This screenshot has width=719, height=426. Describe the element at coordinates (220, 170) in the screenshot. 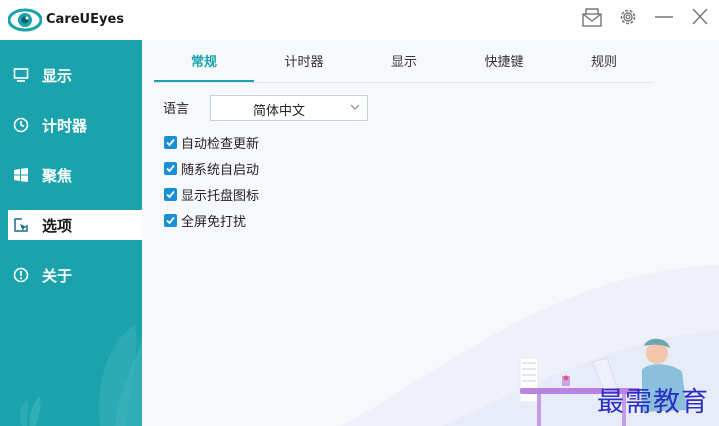

I see `checkbox-label: 随系统自启动` at that location.